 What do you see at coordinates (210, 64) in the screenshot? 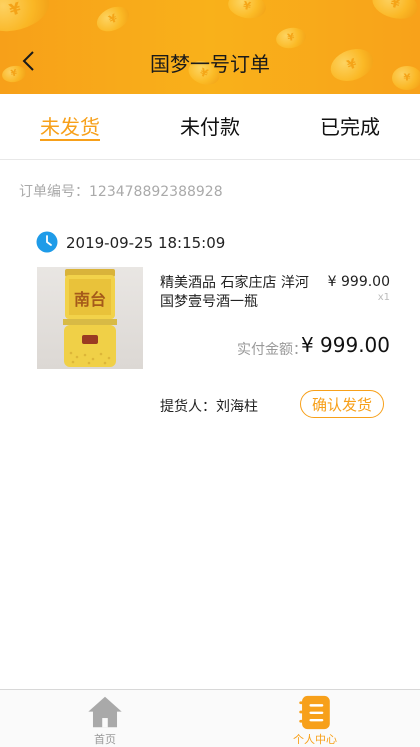
I see `page-title: 国梦一号订单` at bounding box center [210, 64].